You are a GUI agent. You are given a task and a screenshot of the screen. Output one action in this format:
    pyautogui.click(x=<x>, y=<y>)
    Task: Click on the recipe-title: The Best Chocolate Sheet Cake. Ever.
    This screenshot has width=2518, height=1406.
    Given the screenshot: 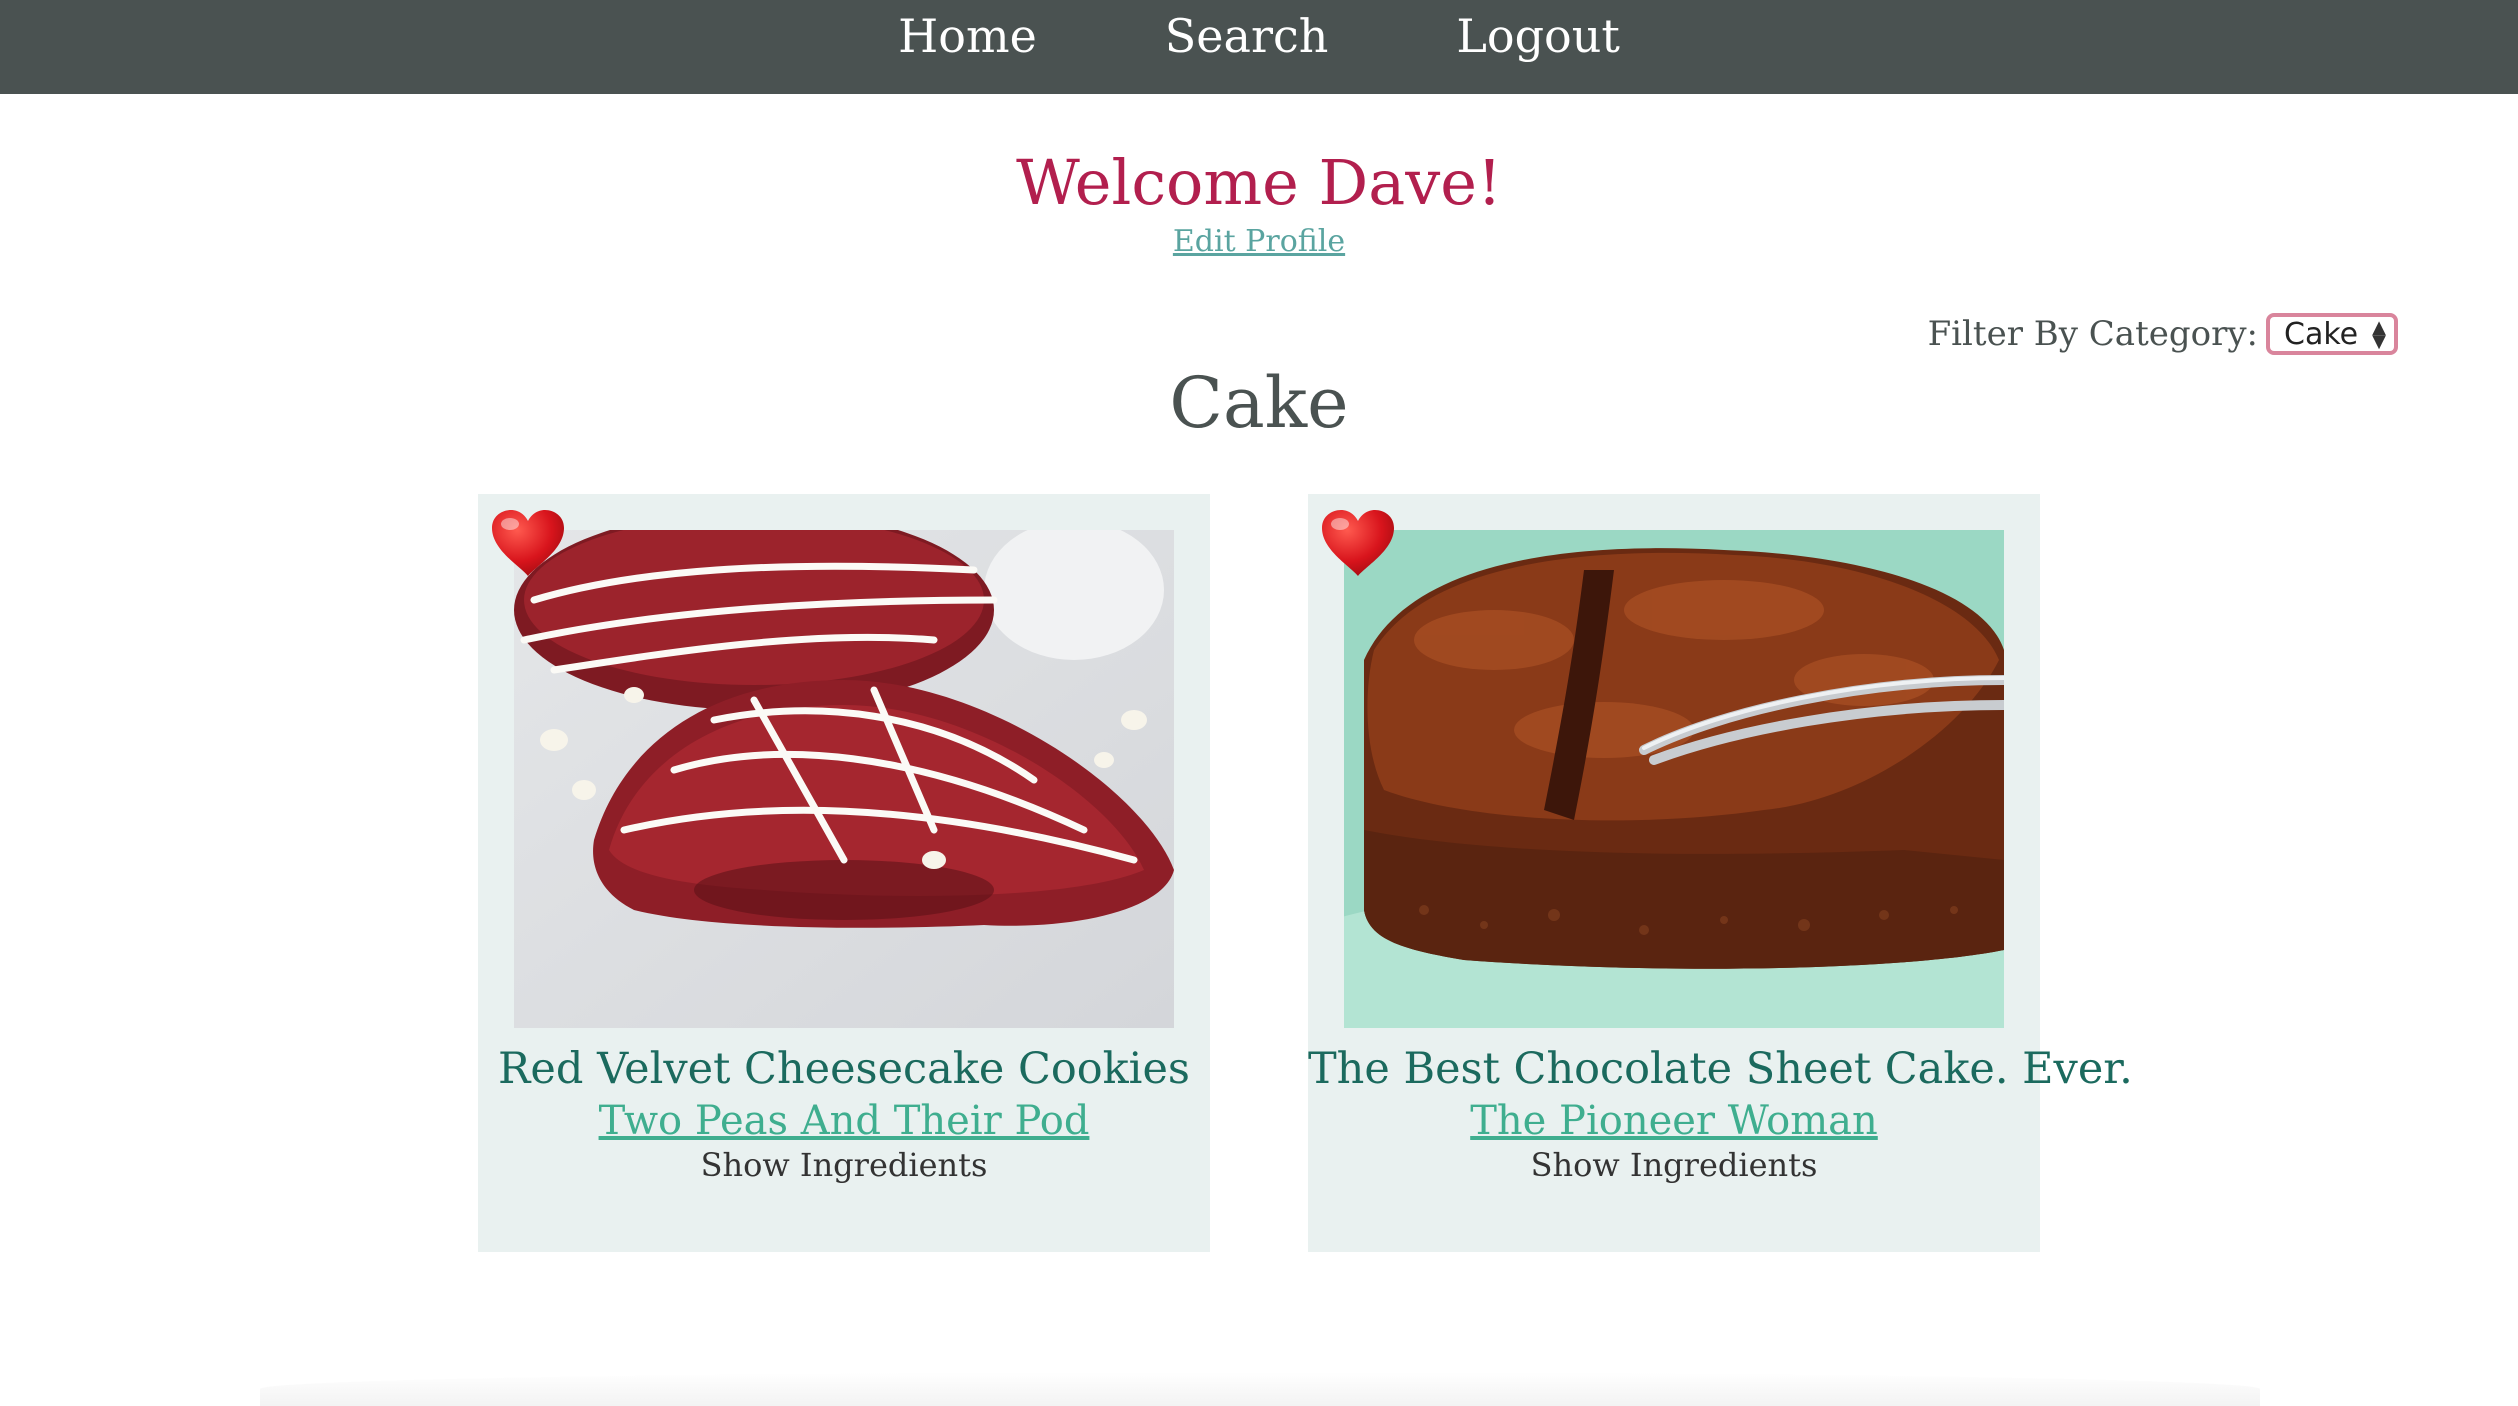 What is the action you would take?
    pyautogui.click(x=1720, y=1069)
    